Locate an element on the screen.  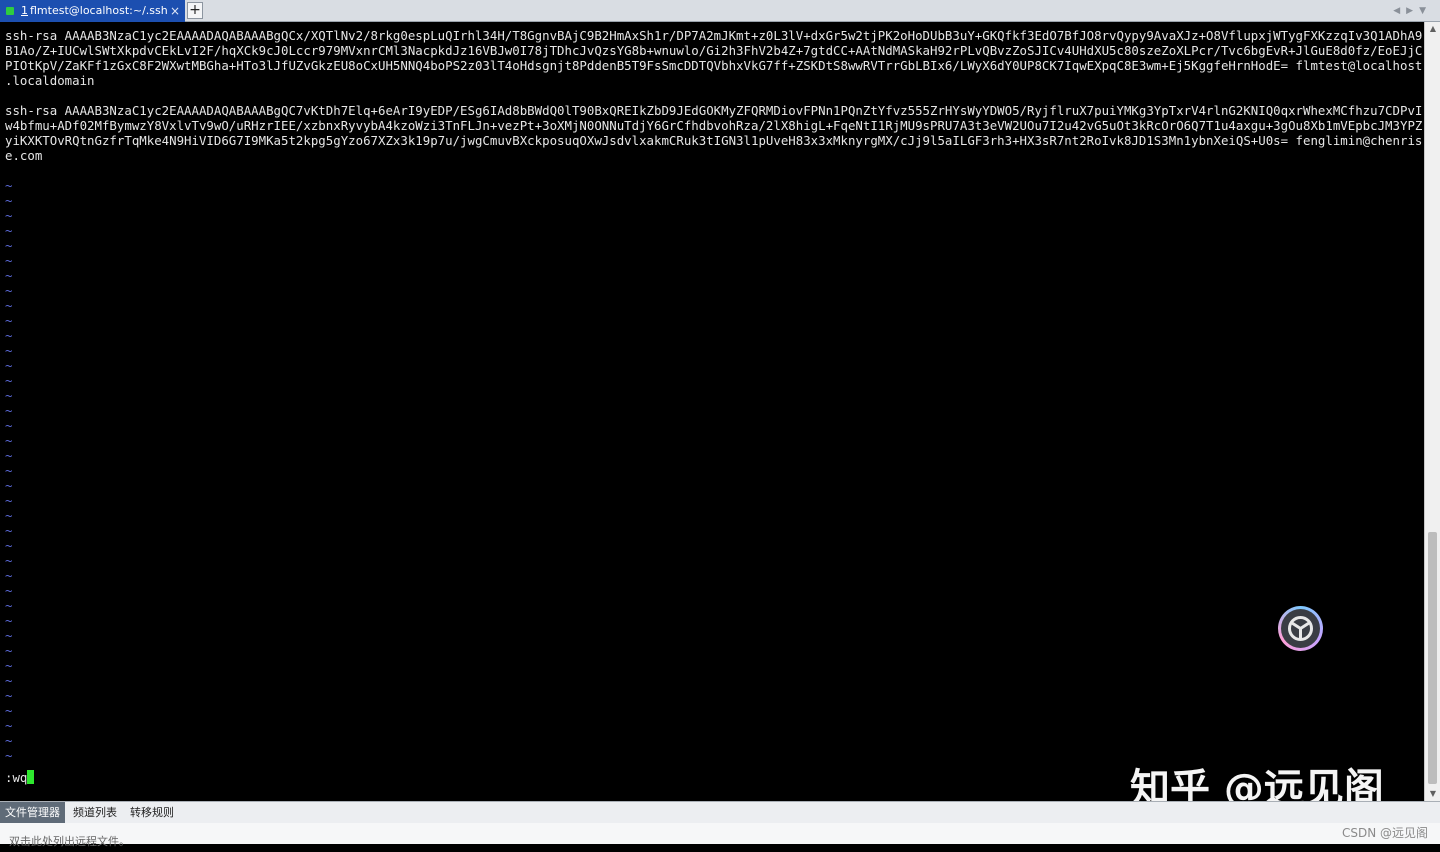
terminal-line: e.com is located at coordinates (24, 155).